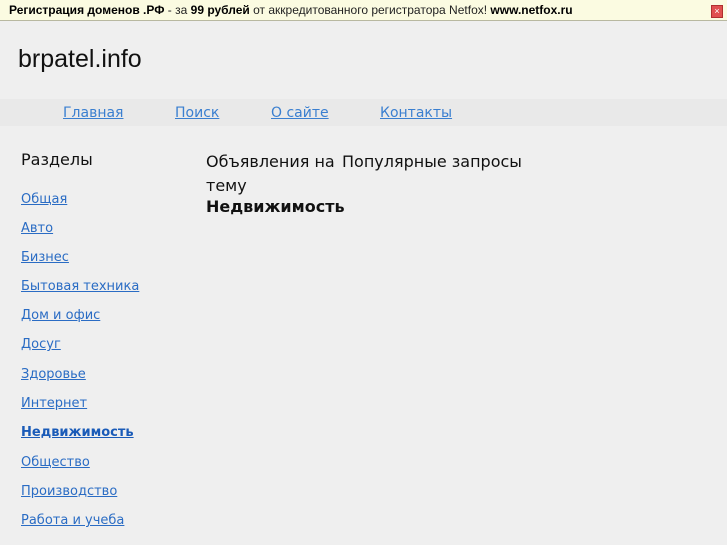 This screenshot has width=727, height=545. I want to click on popular-queries-heading: Популярные запросы, so click(432, 161).